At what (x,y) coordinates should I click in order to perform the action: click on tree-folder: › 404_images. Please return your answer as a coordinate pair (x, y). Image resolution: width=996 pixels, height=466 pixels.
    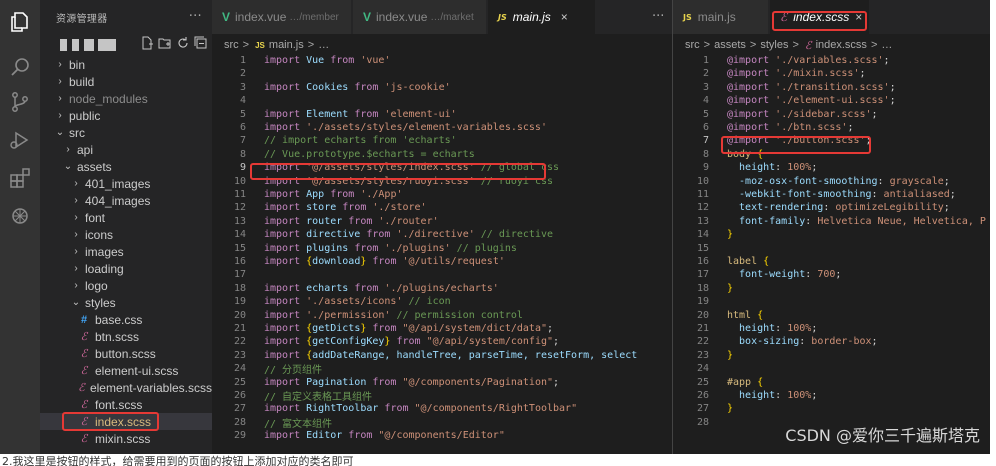
    Looking at the image, I should click on (126, 200).